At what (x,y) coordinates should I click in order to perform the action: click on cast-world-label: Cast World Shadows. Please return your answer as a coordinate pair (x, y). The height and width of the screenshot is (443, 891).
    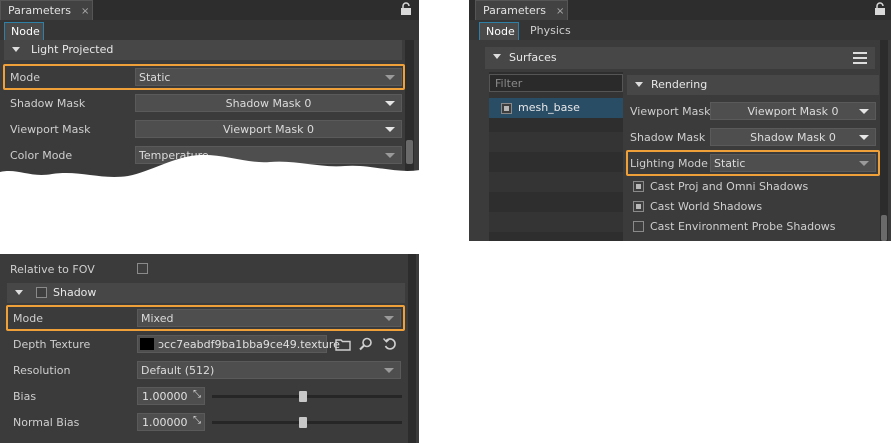
    Looking at the image, I should click on (706, 206).